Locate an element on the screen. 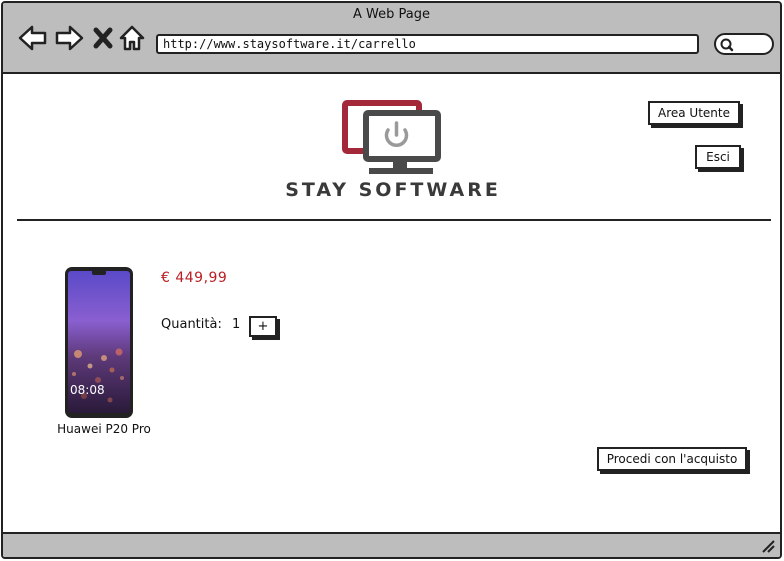 The width and height of the screenshot is (784, 561). phone-clock: 08:08 is located at coordinates (87, 390).